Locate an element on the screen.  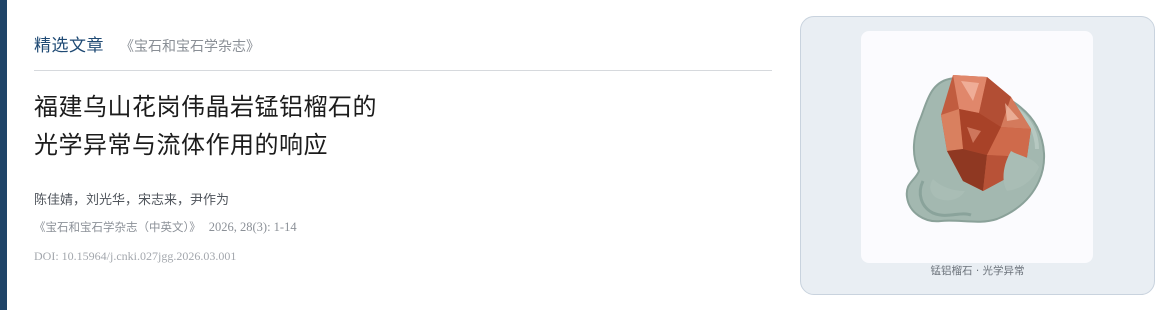
citation-journal: 《宝石和宝石学杂志（中英文）》 is located at coordinates (117, 227).